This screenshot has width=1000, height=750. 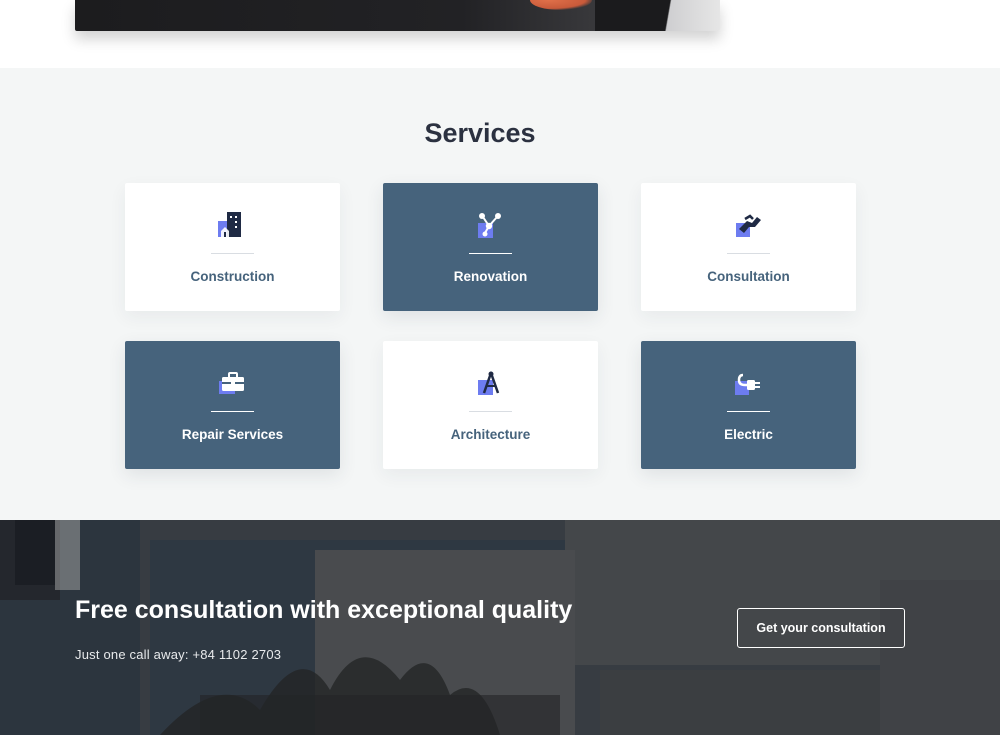 I want to click on get-consultation-button: Get your consultation, so click(x=821, y=628).